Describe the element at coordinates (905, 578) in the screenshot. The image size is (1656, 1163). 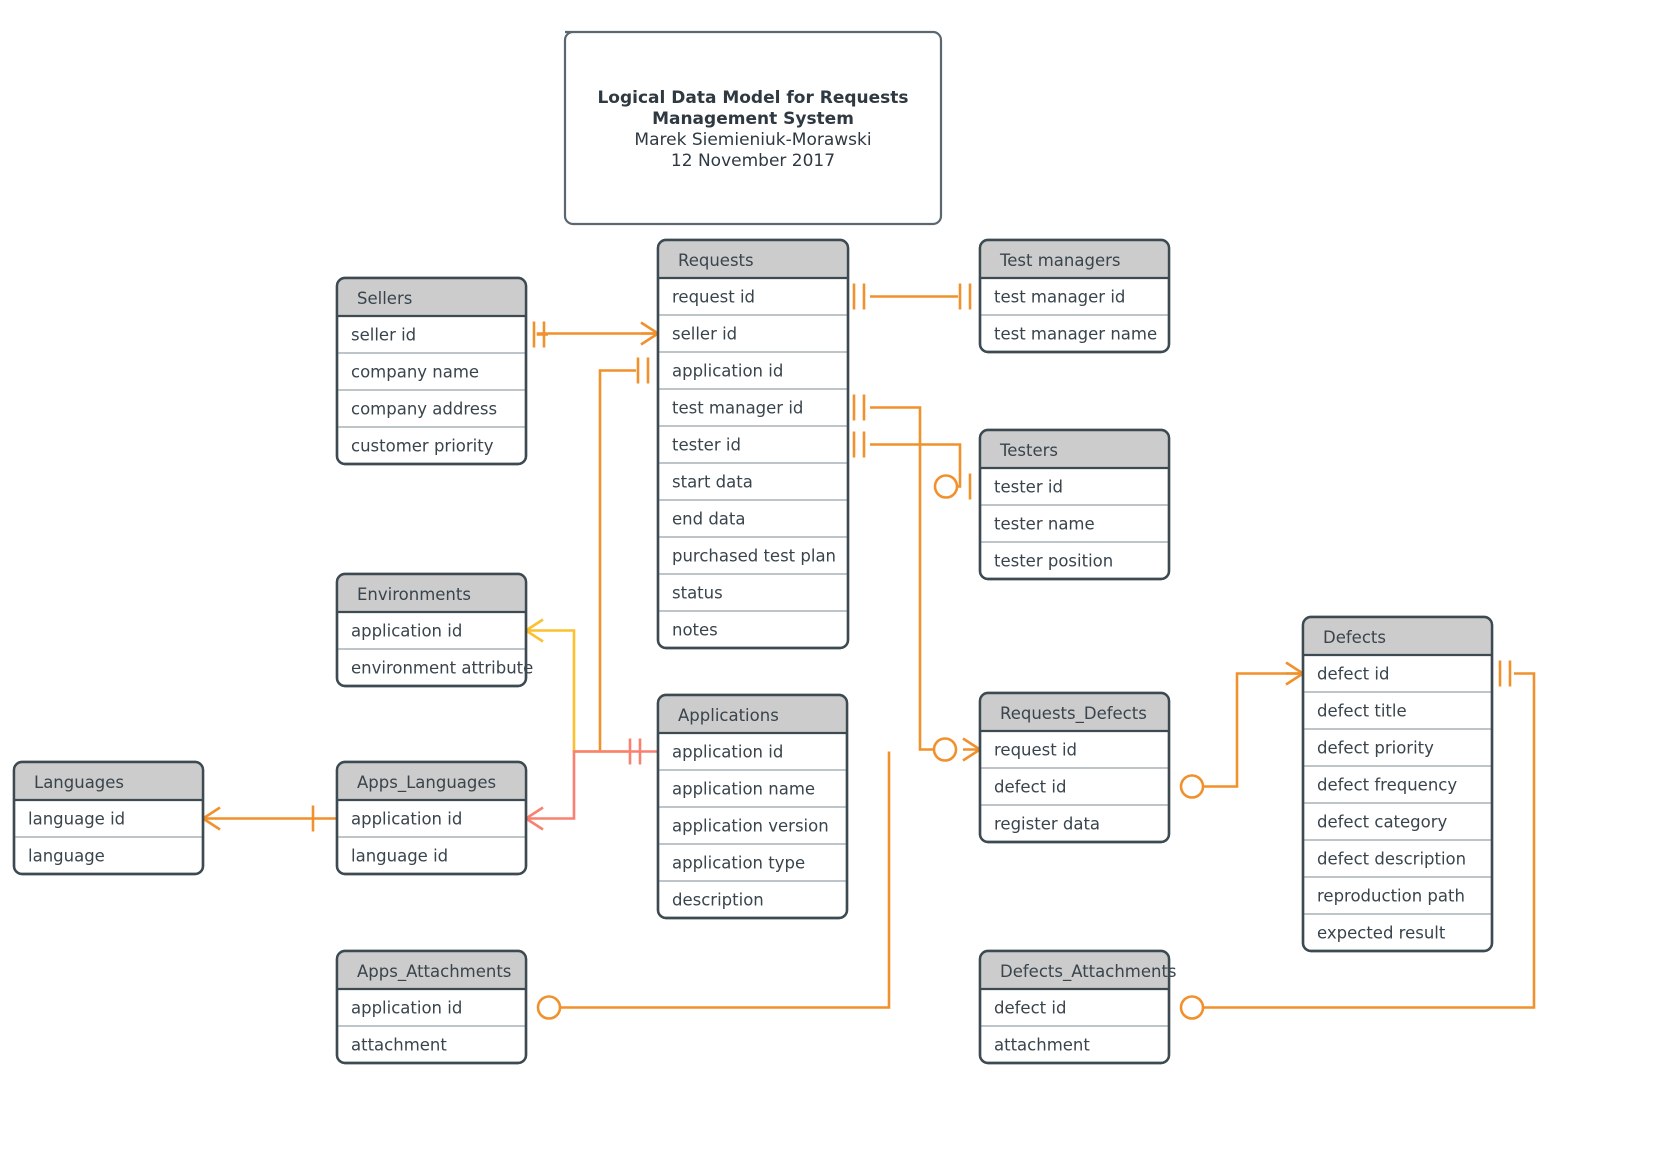
I see `link-requests-requestsdefects` at that location.